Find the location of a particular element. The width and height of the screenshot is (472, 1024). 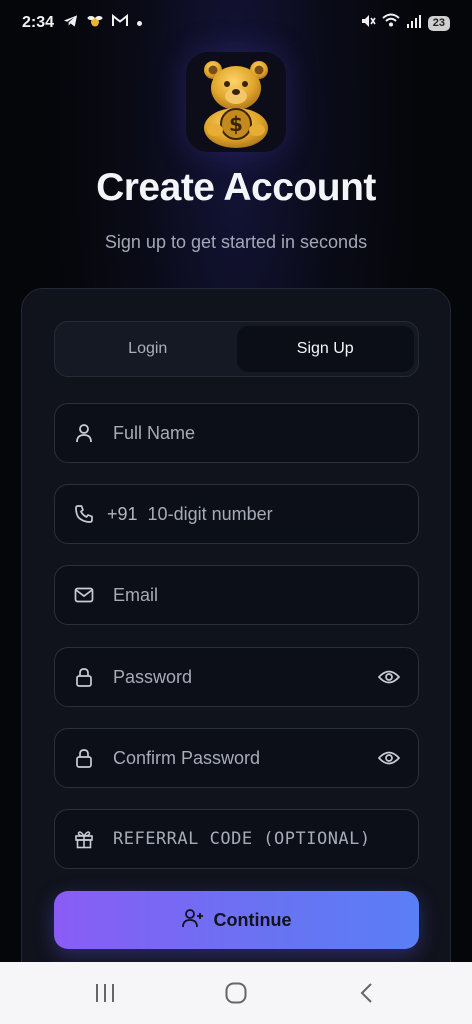

password-input is located at coordinates (245, 677).